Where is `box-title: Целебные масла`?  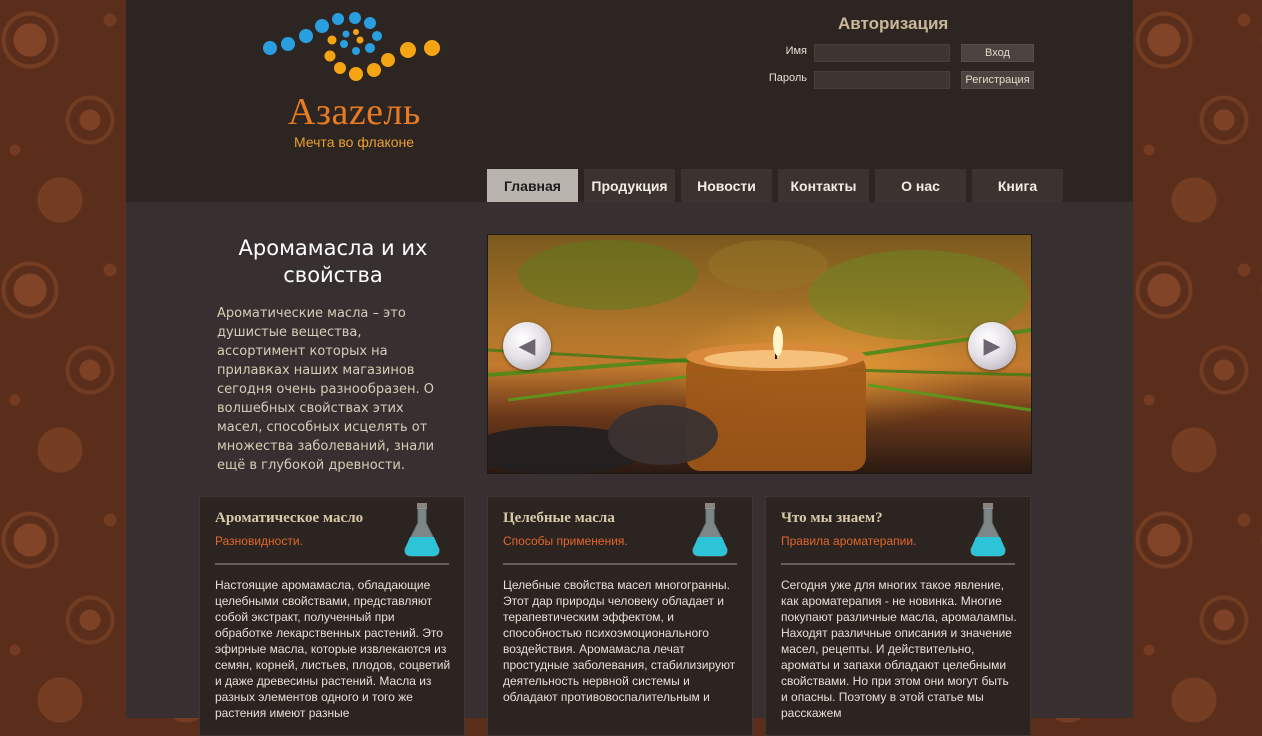 box-title: Целебные масла is located at coordinates (559, 518).